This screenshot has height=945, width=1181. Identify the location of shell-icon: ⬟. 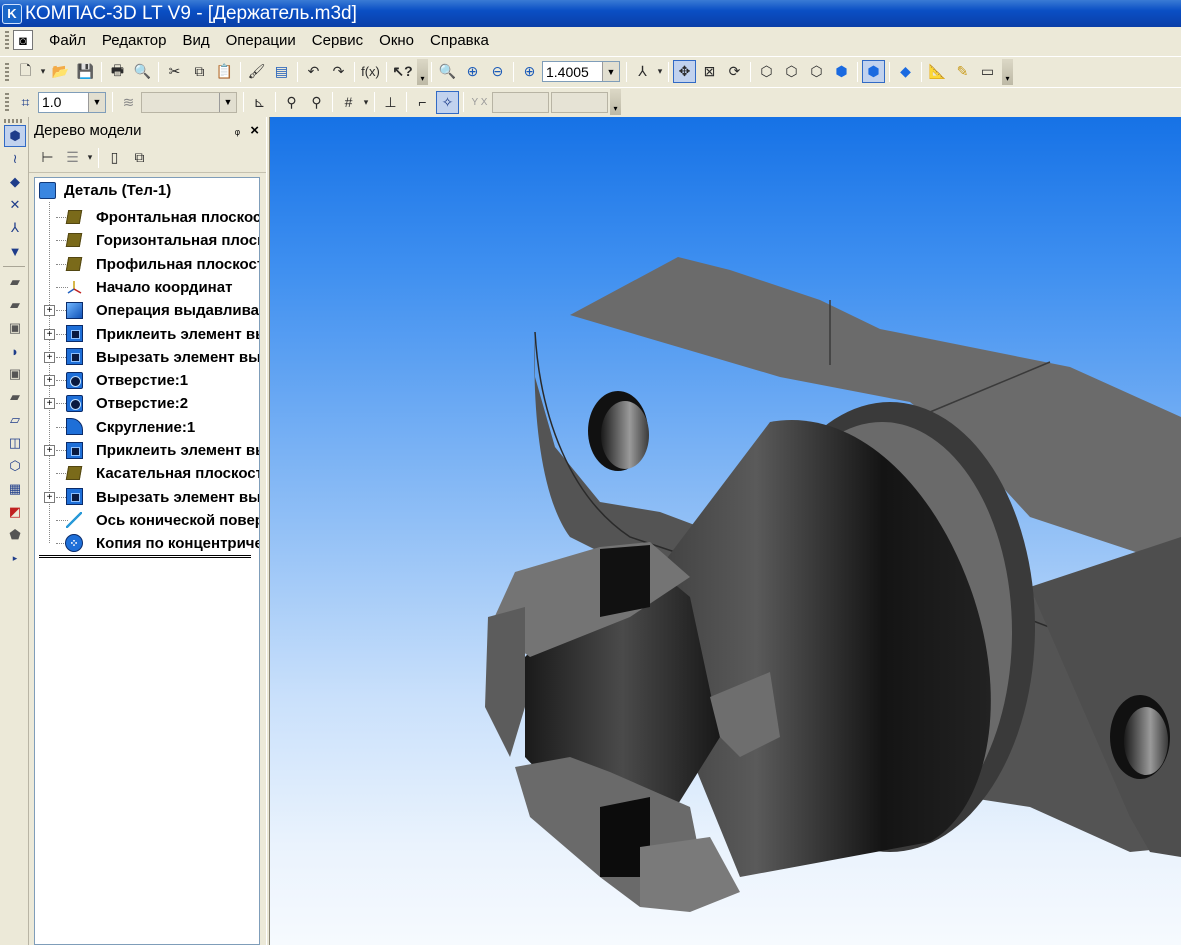
(15, 535).